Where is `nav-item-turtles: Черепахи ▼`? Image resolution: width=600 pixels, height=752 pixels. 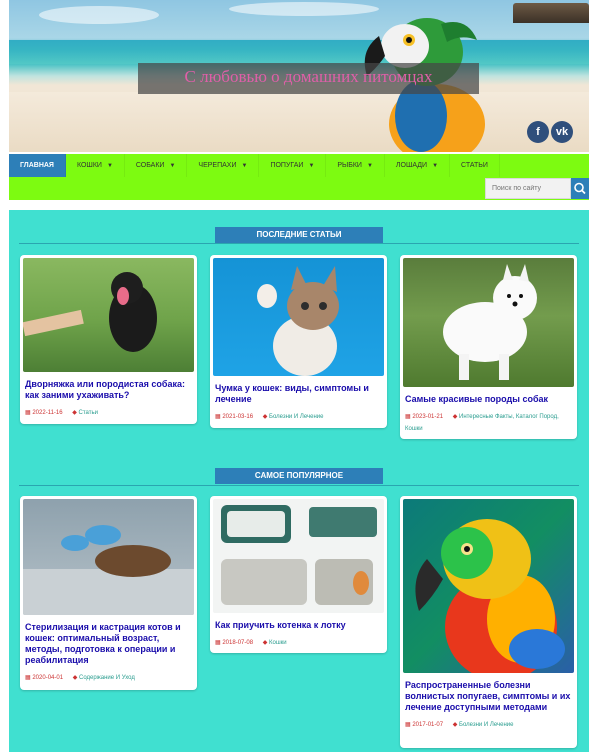
nav-item-turtles: Черепахи ▼ is located at coordinates (223, 165).